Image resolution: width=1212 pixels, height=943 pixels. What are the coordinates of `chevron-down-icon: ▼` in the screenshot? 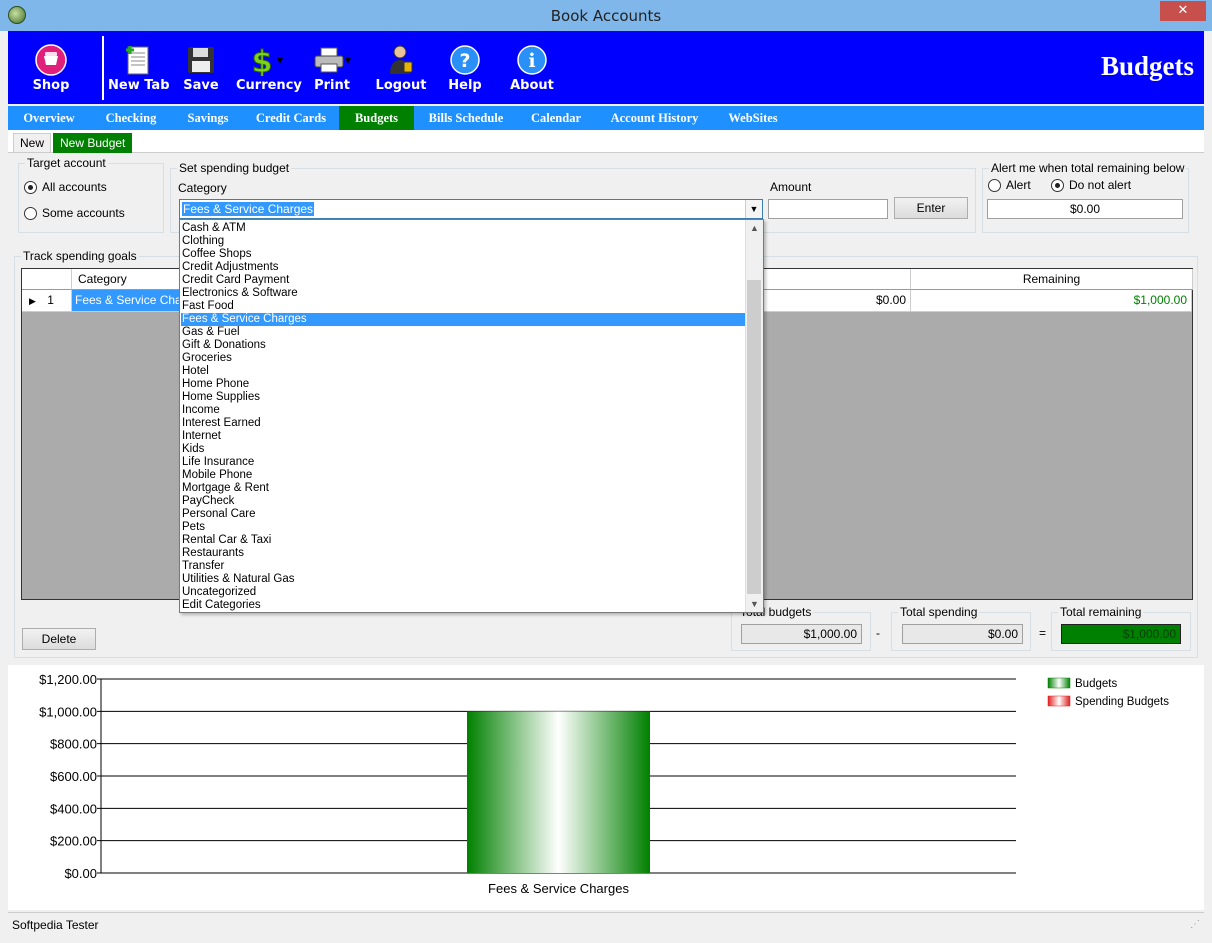 It's located at (753, 209).